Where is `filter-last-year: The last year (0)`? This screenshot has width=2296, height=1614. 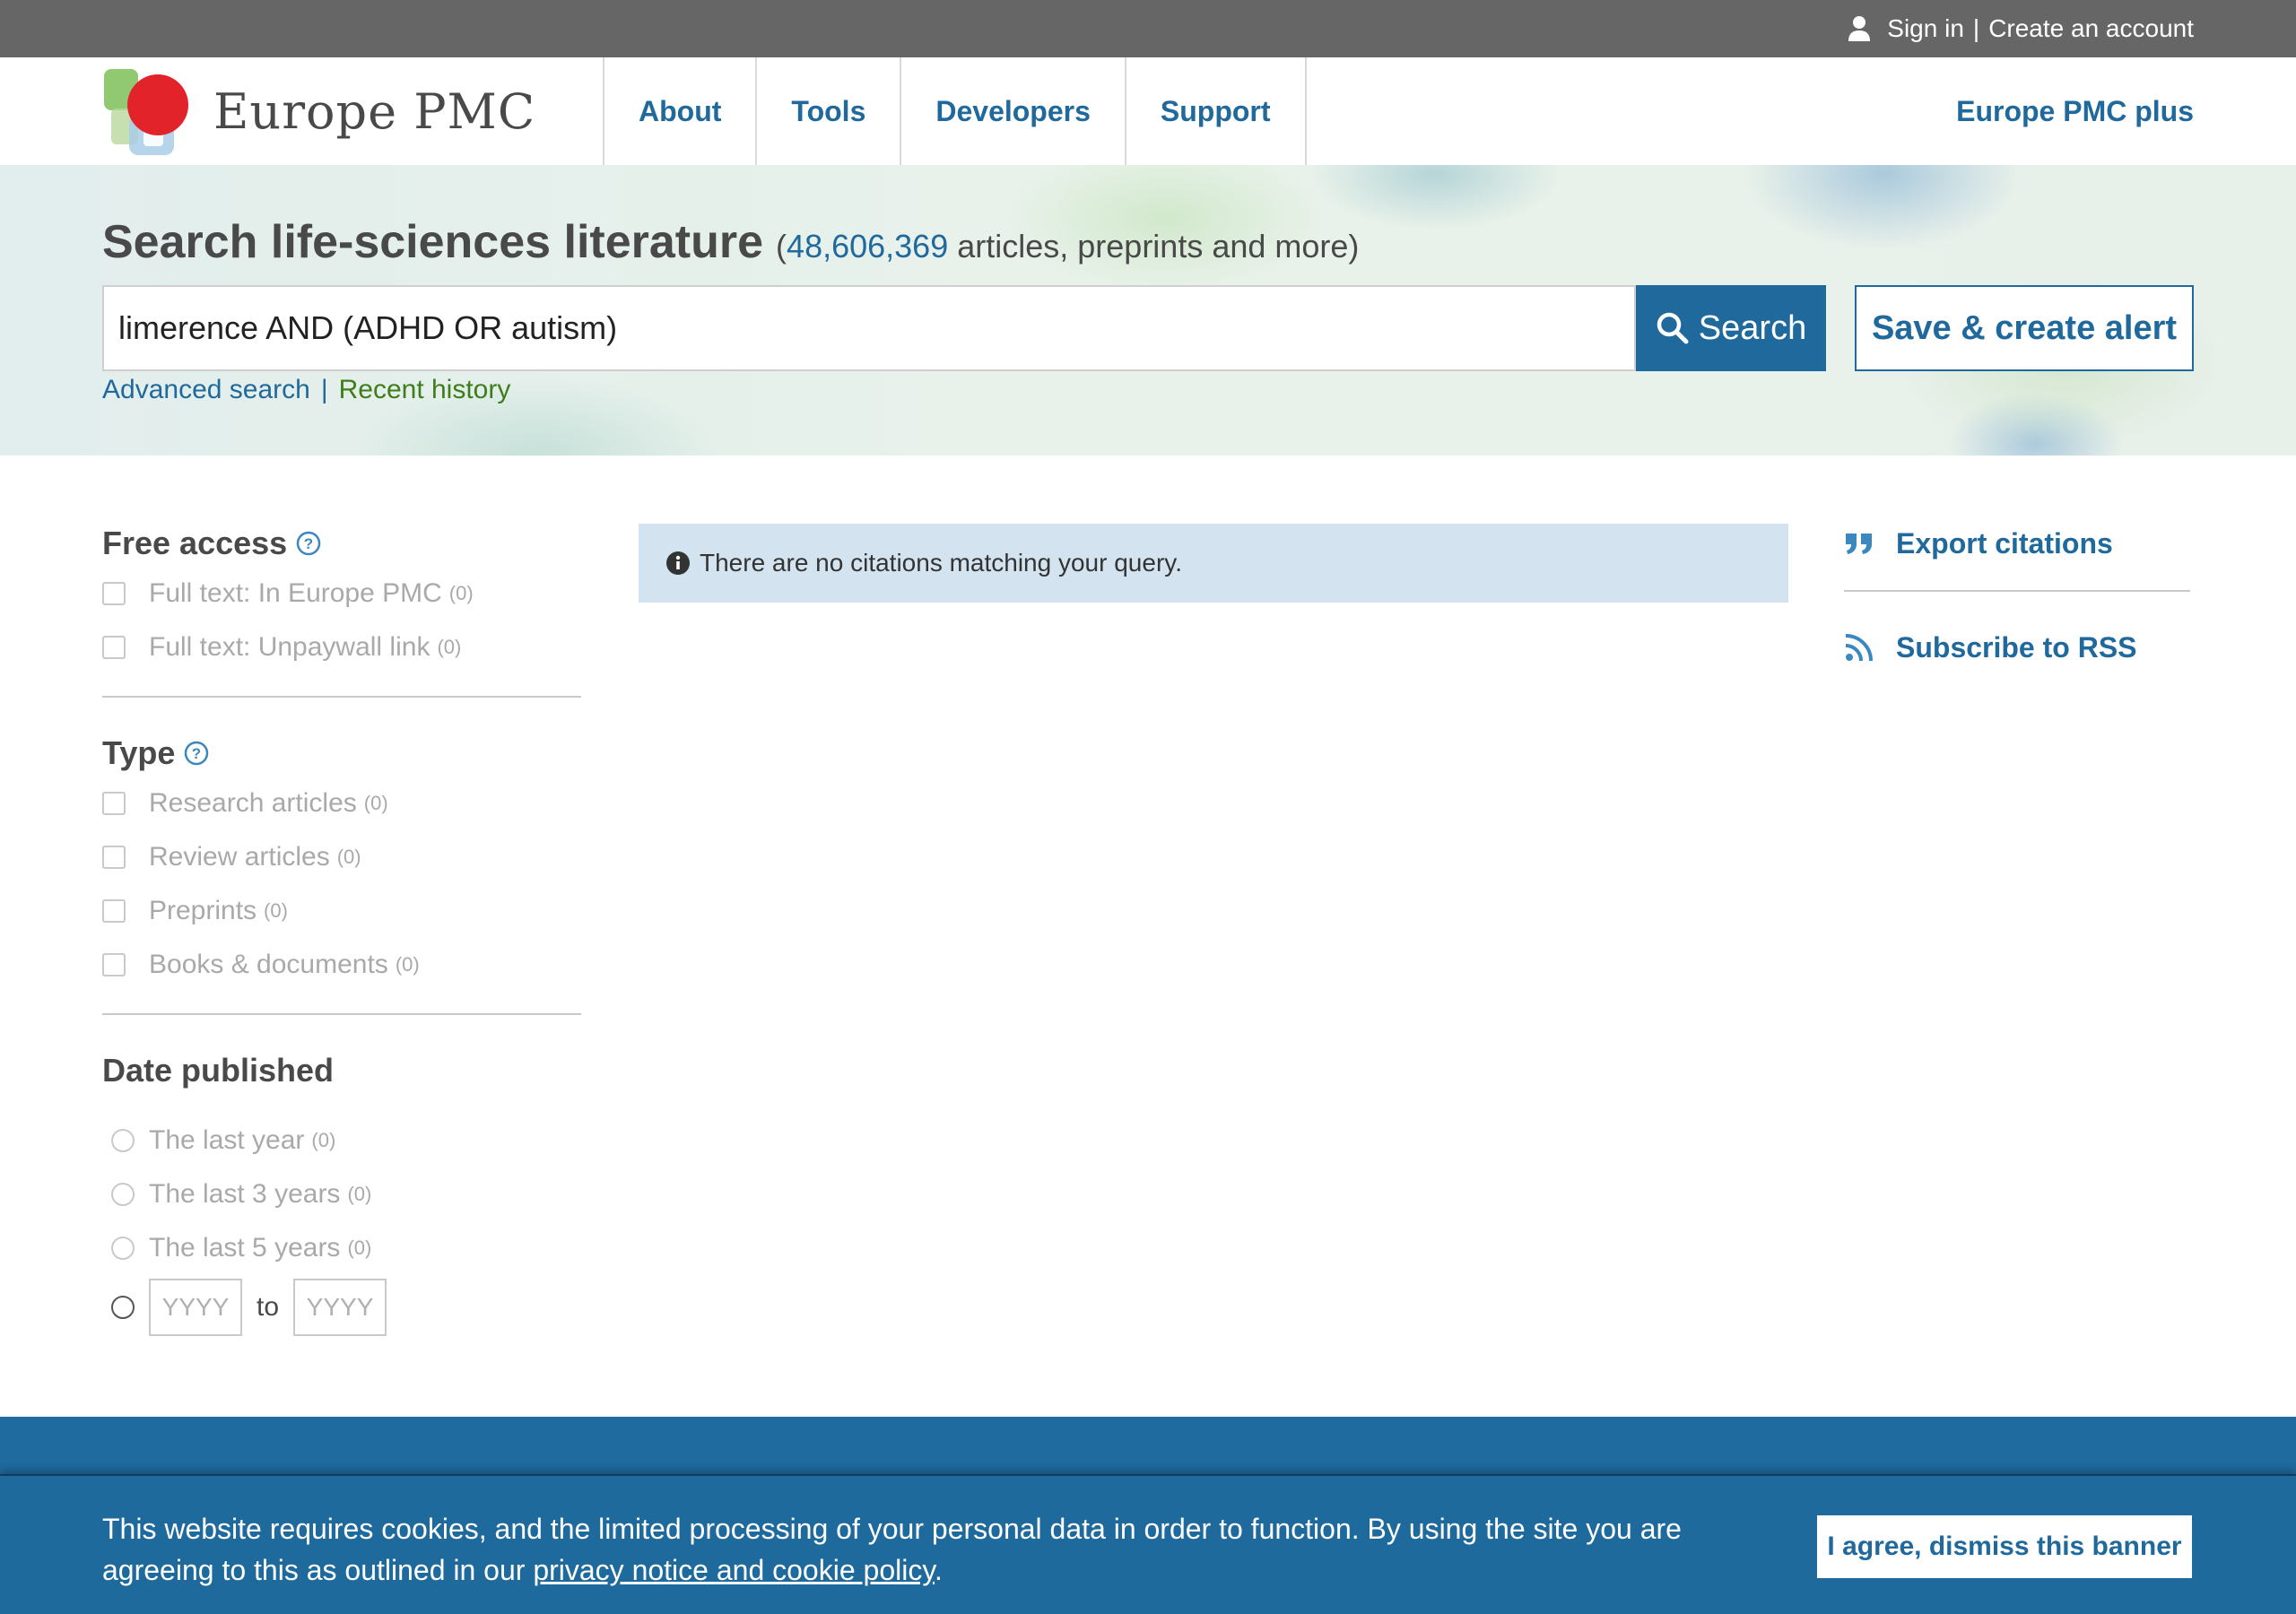 filter-last-year: The last year (0) is located at coordinates (341, 1140).